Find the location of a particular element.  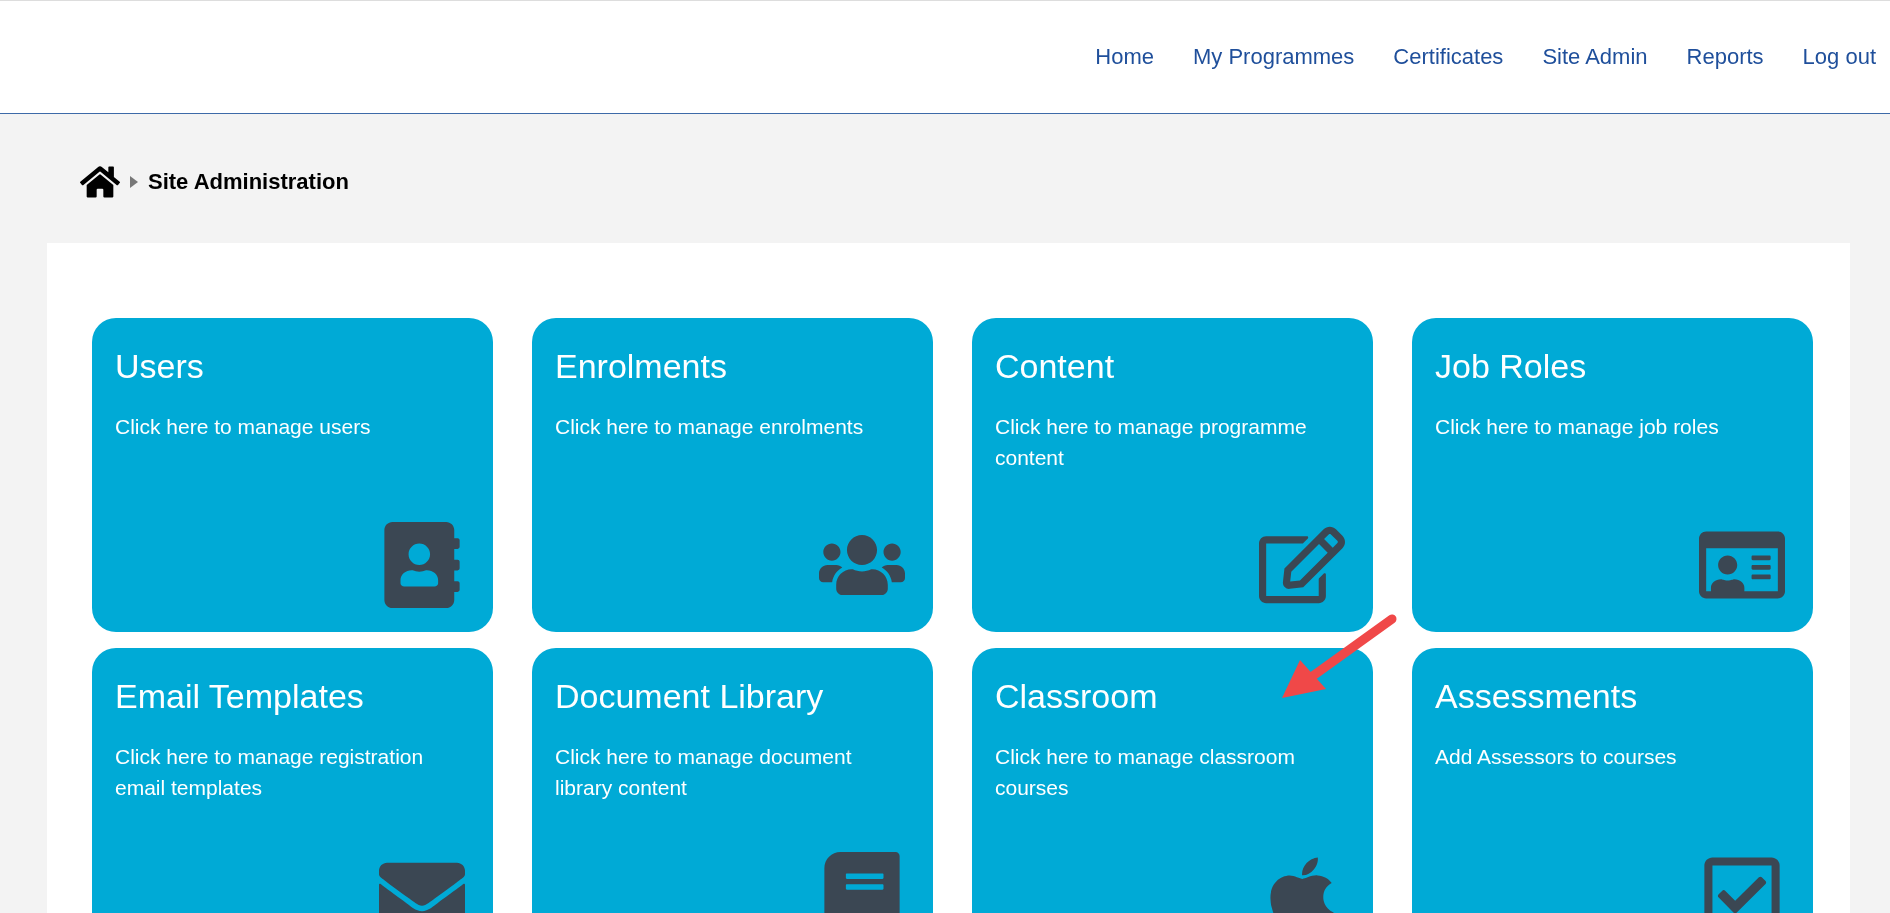

tile-title: Users is located at coordinates (160, 366).